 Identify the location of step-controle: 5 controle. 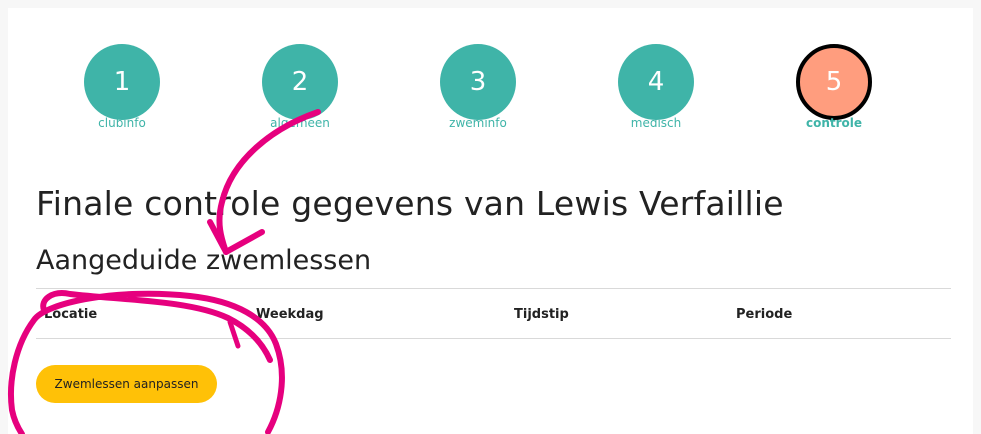
(834, 87).